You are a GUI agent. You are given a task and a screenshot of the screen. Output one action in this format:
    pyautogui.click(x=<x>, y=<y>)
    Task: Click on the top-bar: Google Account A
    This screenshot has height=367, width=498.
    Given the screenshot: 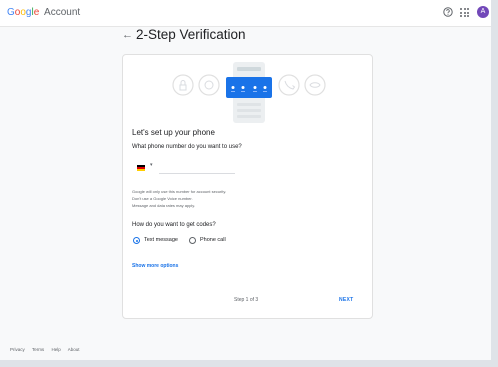 What is the action you would take?
    pyautogui.click(x=245, y=13)
    